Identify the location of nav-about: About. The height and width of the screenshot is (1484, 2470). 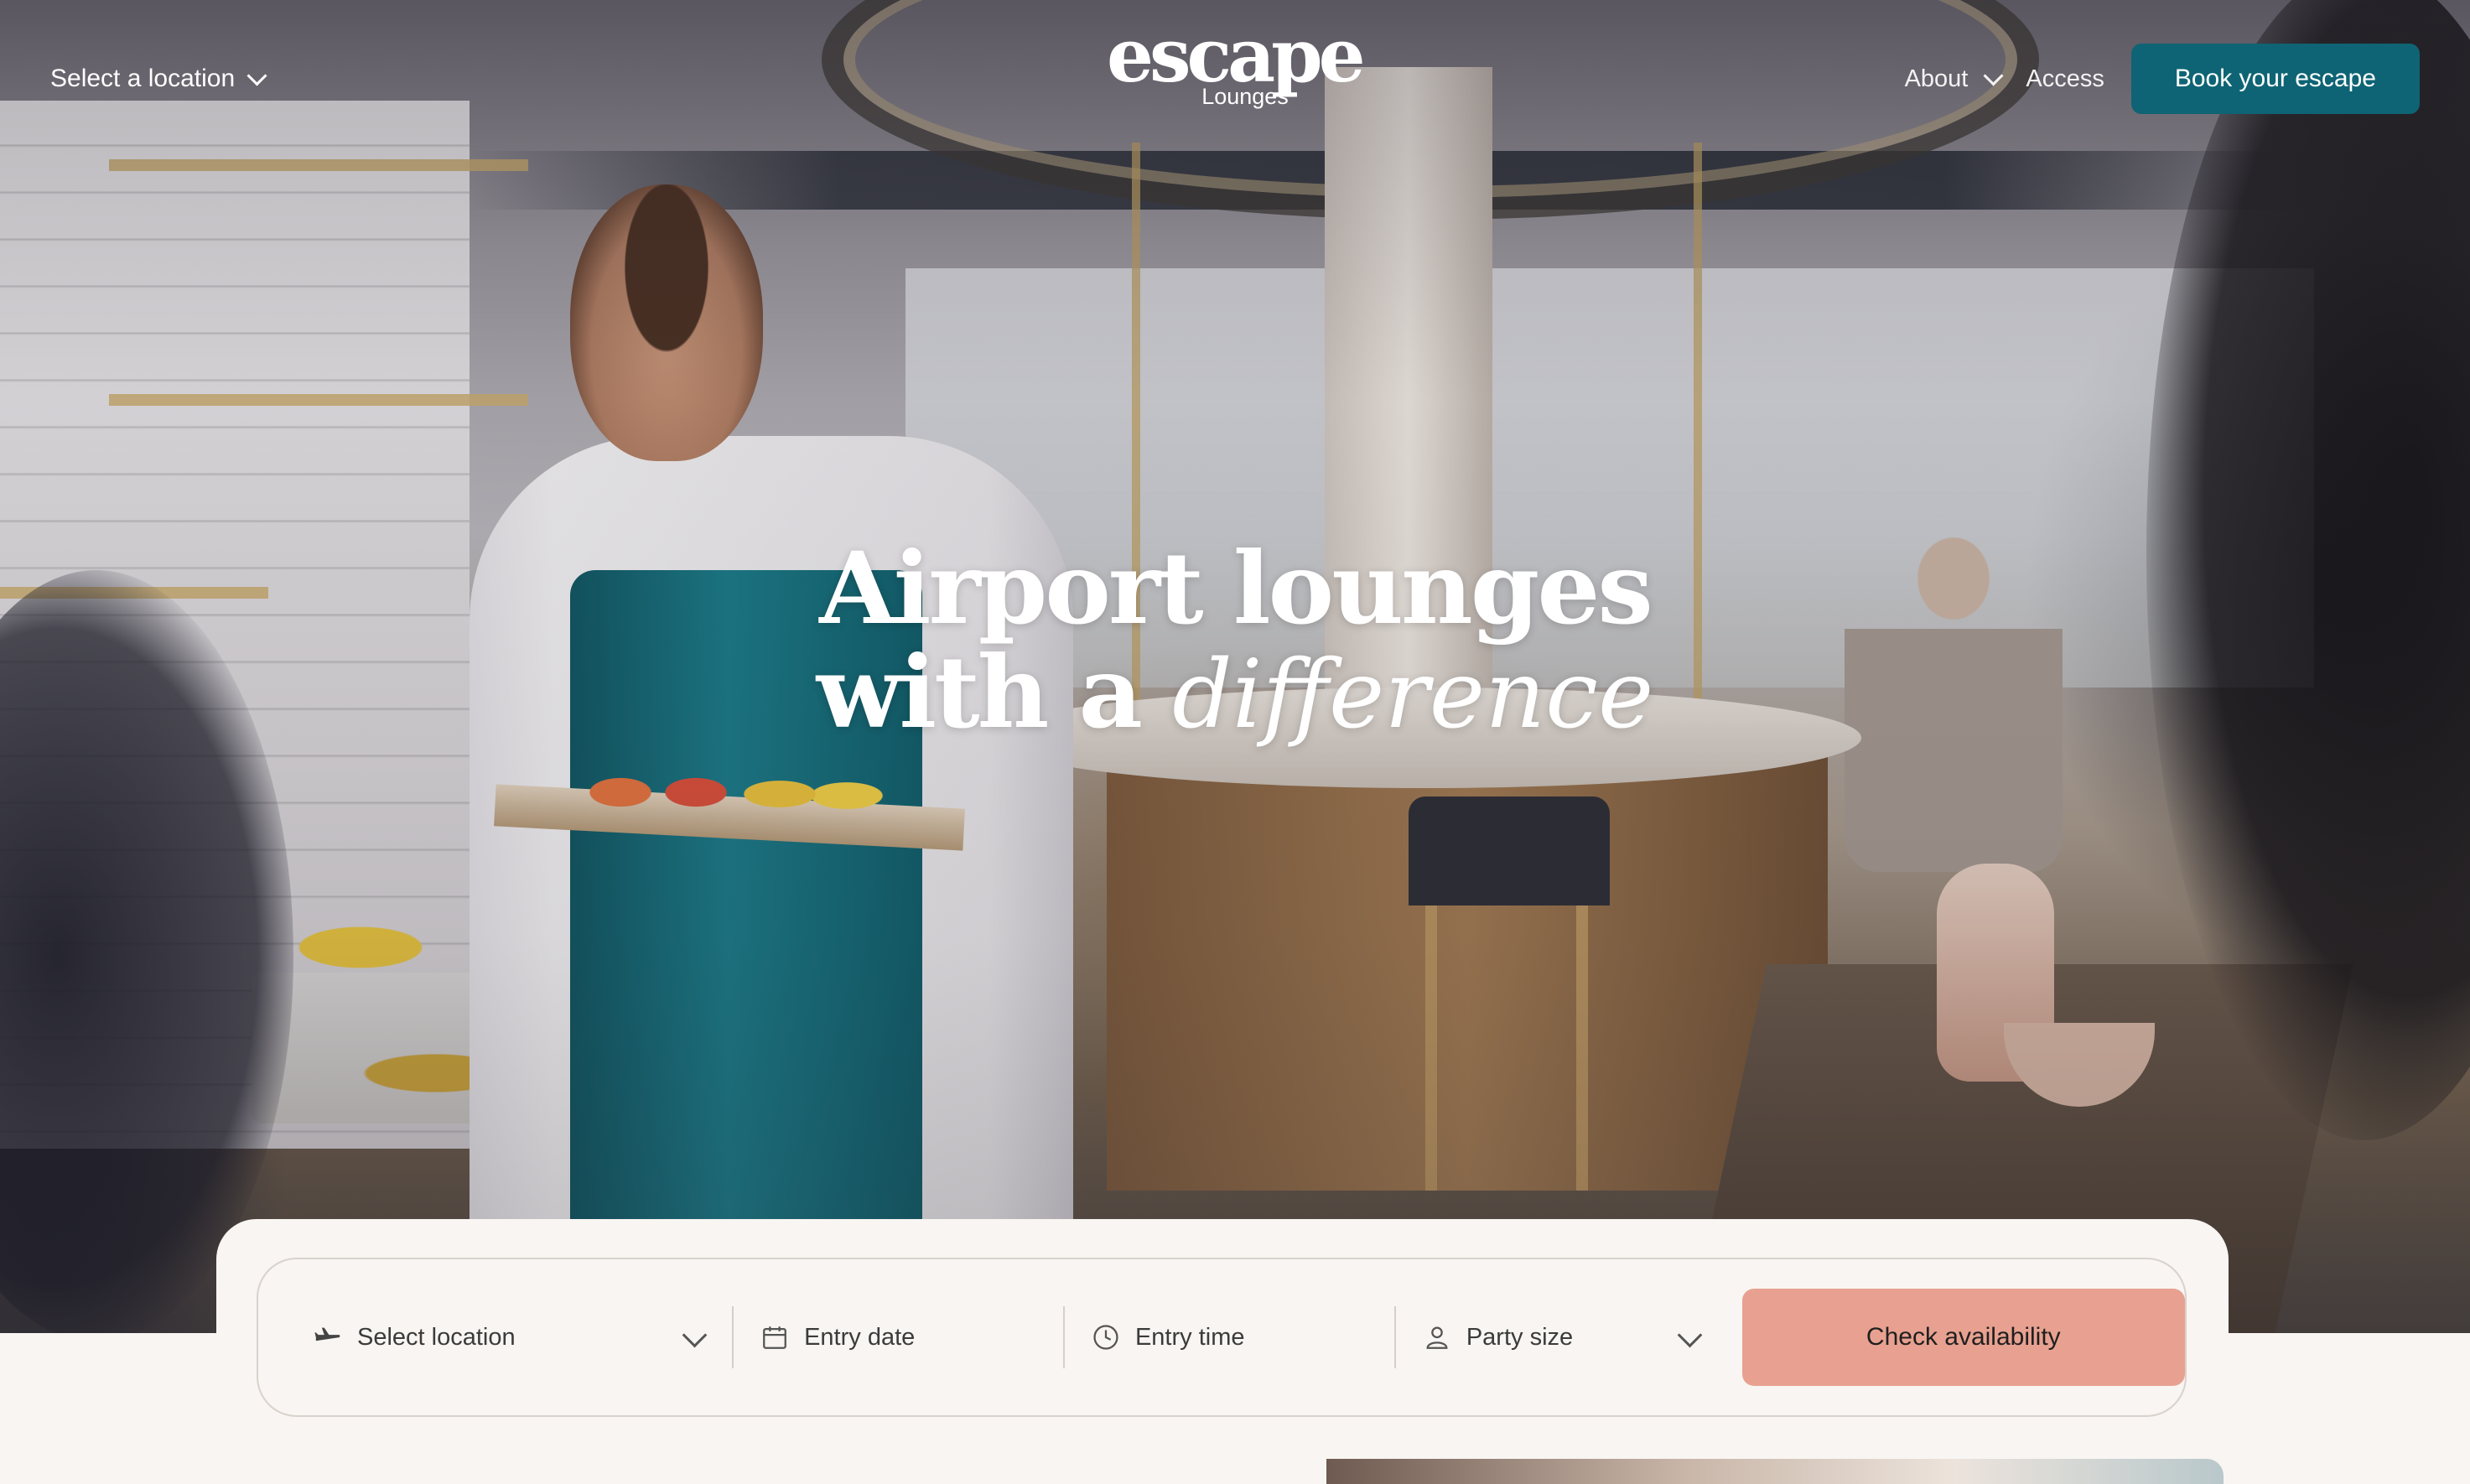
(1954, 79).